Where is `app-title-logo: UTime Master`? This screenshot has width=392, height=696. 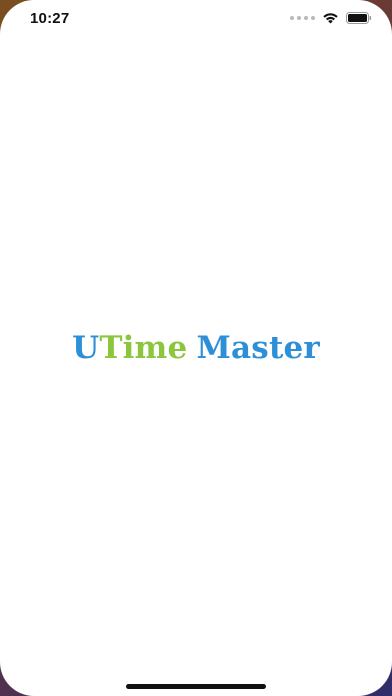
app-title-logo: UTime Master is located at coordinates (196, 348).